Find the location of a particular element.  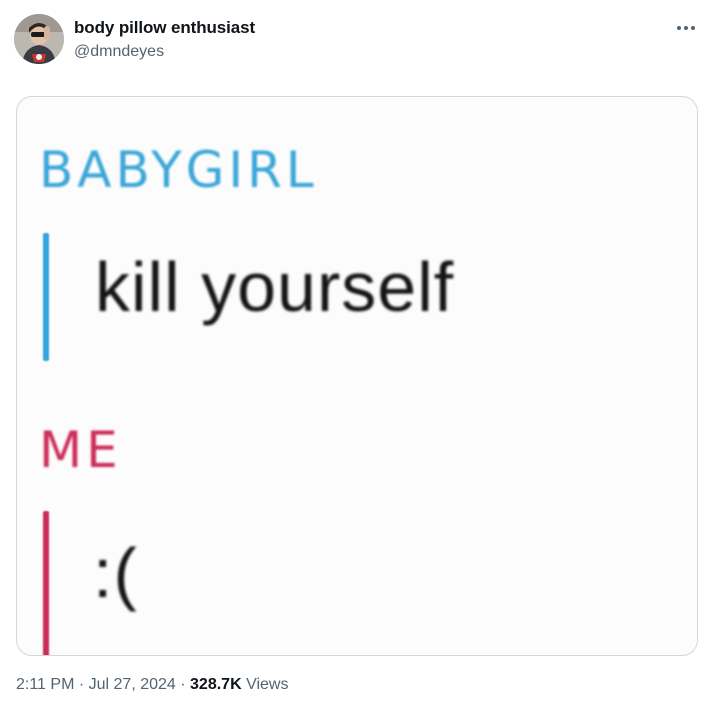

sender-quote-bar is located at coordinates (46, 297).